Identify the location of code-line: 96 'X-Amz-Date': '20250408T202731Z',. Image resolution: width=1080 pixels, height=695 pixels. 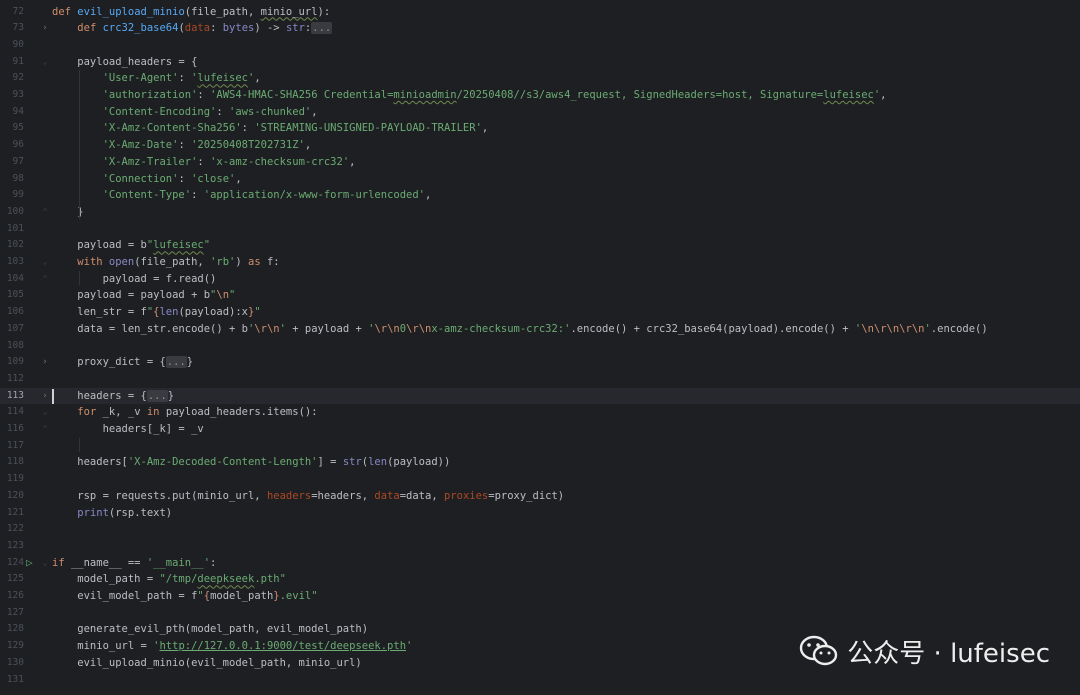
(540, 145).